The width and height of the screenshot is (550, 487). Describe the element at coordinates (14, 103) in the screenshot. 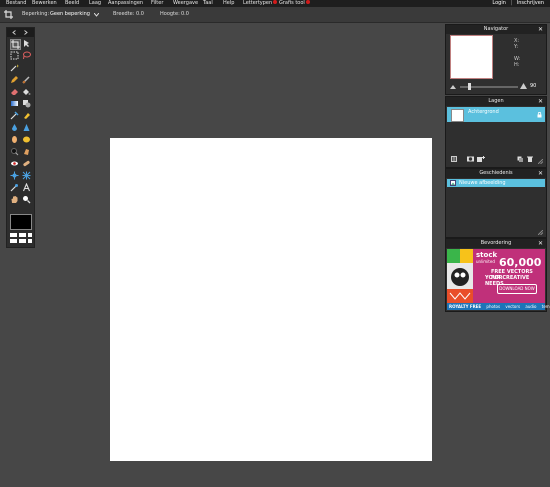

I see `gradient-tool-button` at that location.